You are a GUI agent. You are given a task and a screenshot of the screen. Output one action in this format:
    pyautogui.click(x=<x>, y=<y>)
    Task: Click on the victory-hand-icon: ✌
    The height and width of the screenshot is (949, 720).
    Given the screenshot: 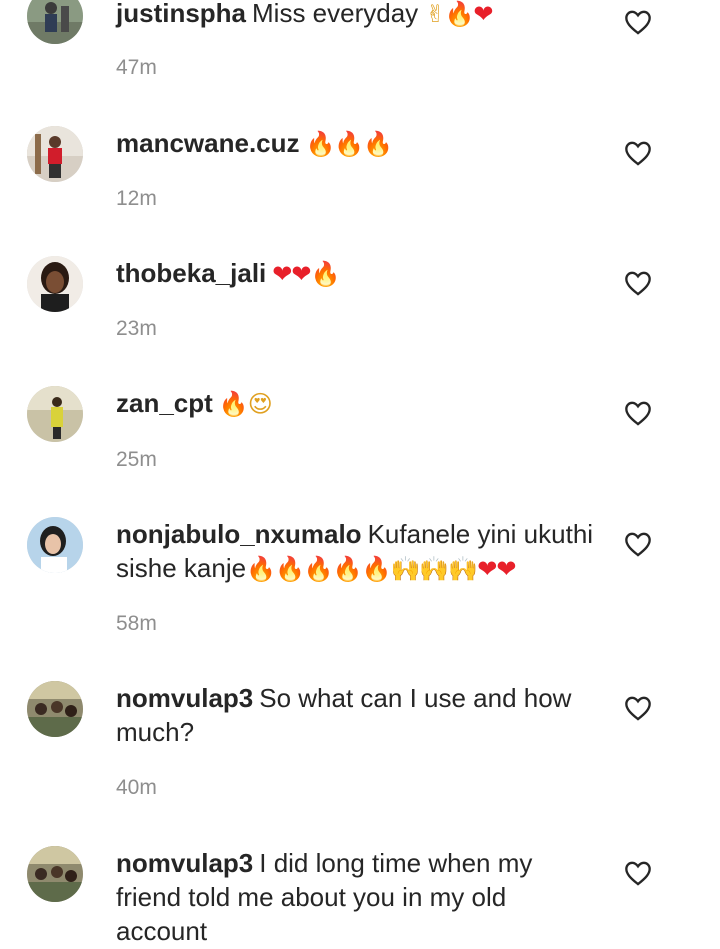 What is the action you would take?
    pyautogui.click(x=435, y=14)
    